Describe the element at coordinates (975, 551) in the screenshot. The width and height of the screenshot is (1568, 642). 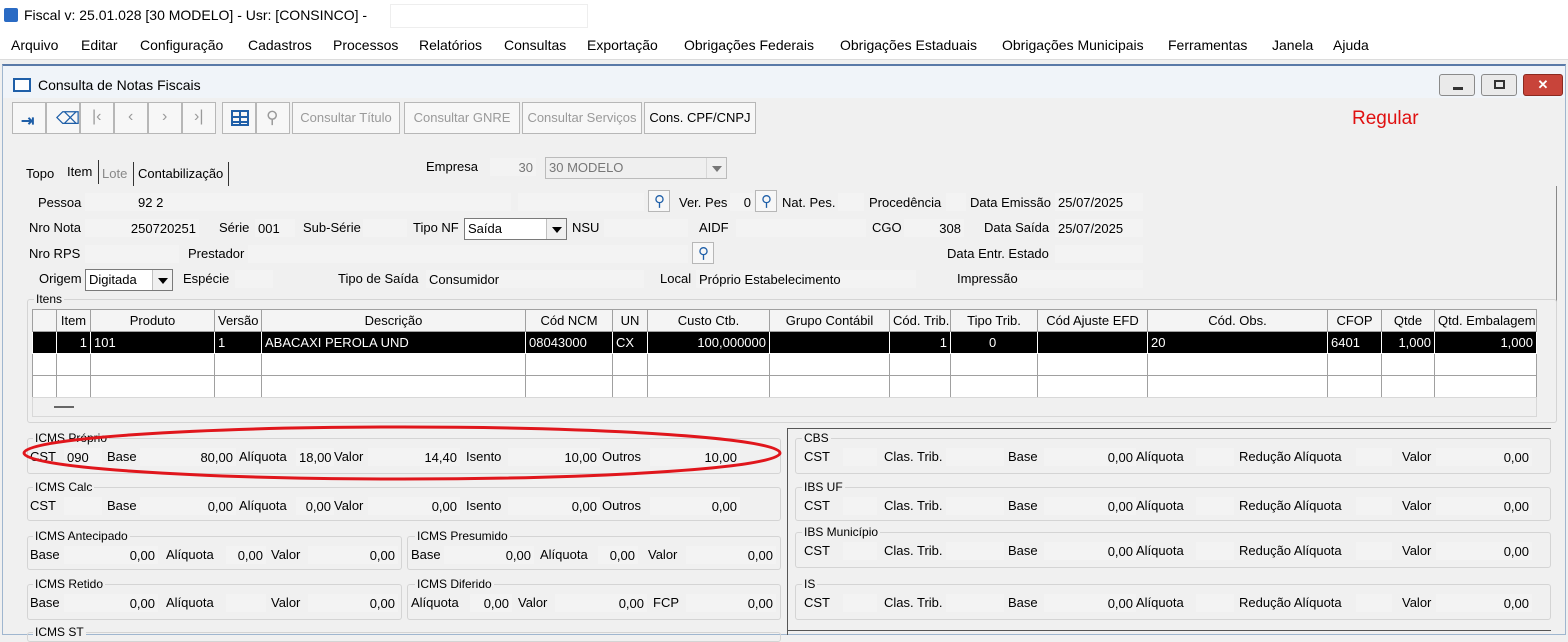
I see `ibs-mun-clas-field` at that location.